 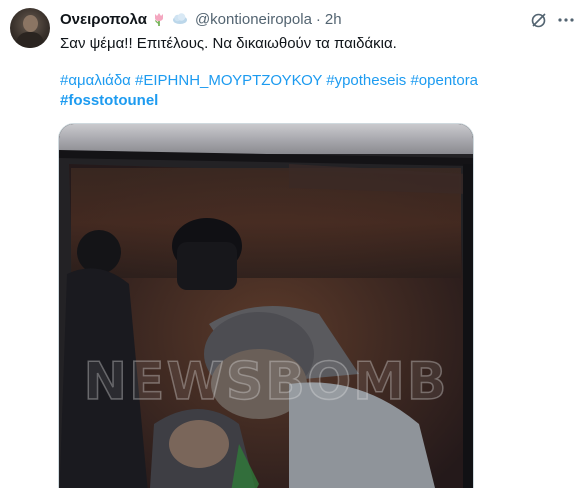 What do you see at coordinates (444, 80) in the screenshot?
I see `hashtag-opentora: #opentora` at bounding box center [444, 80].